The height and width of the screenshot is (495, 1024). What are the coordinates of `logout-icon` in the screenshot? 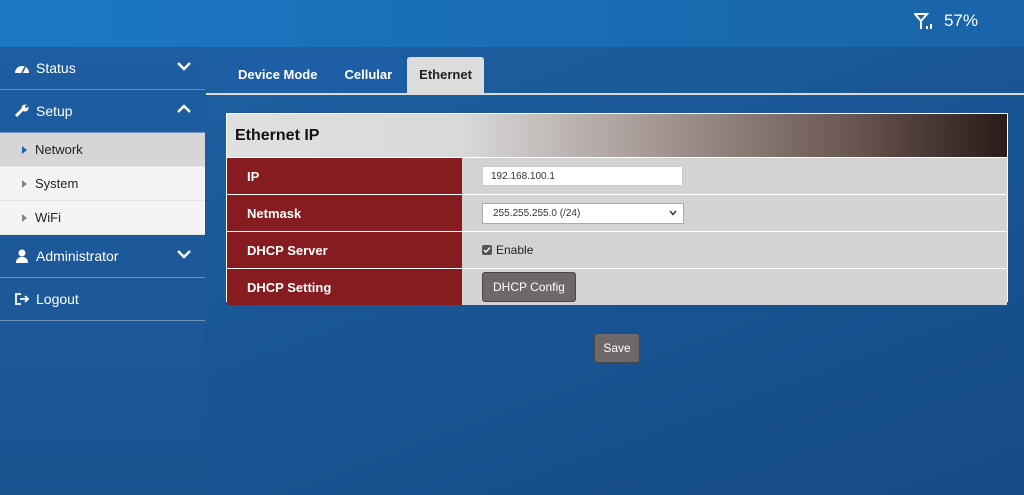 It's located at (22, 299).